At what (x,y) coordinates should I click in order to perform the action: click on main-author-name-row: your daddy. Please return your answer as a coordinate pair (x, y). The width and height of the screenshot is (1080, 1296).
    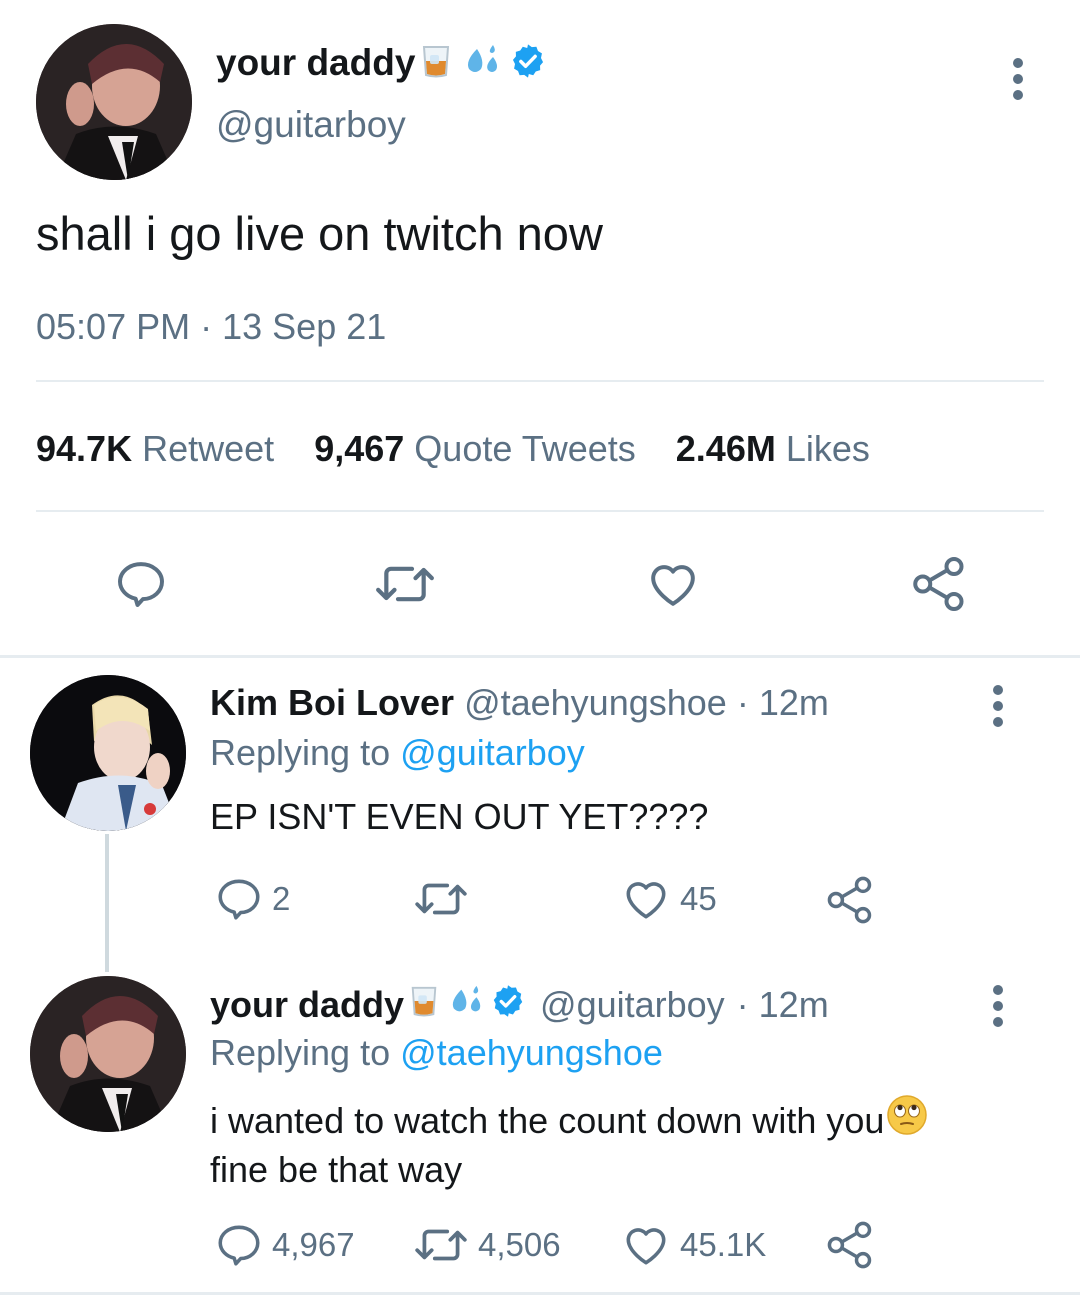
    Looking at the image, I should click on (381, 63).